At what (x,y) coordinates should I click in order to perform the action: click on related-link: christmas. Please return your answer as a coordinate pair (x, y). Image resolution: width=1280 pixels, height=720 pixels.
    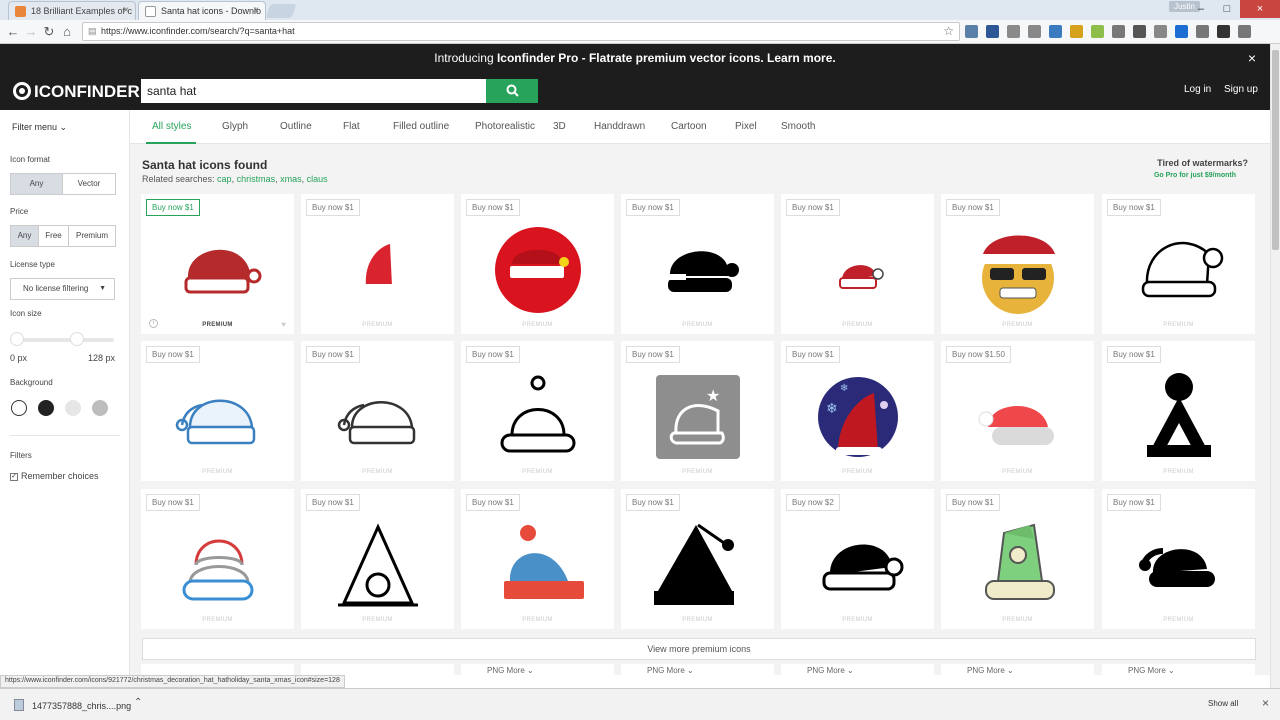
    Looking at the image, I should click on (256, 179).